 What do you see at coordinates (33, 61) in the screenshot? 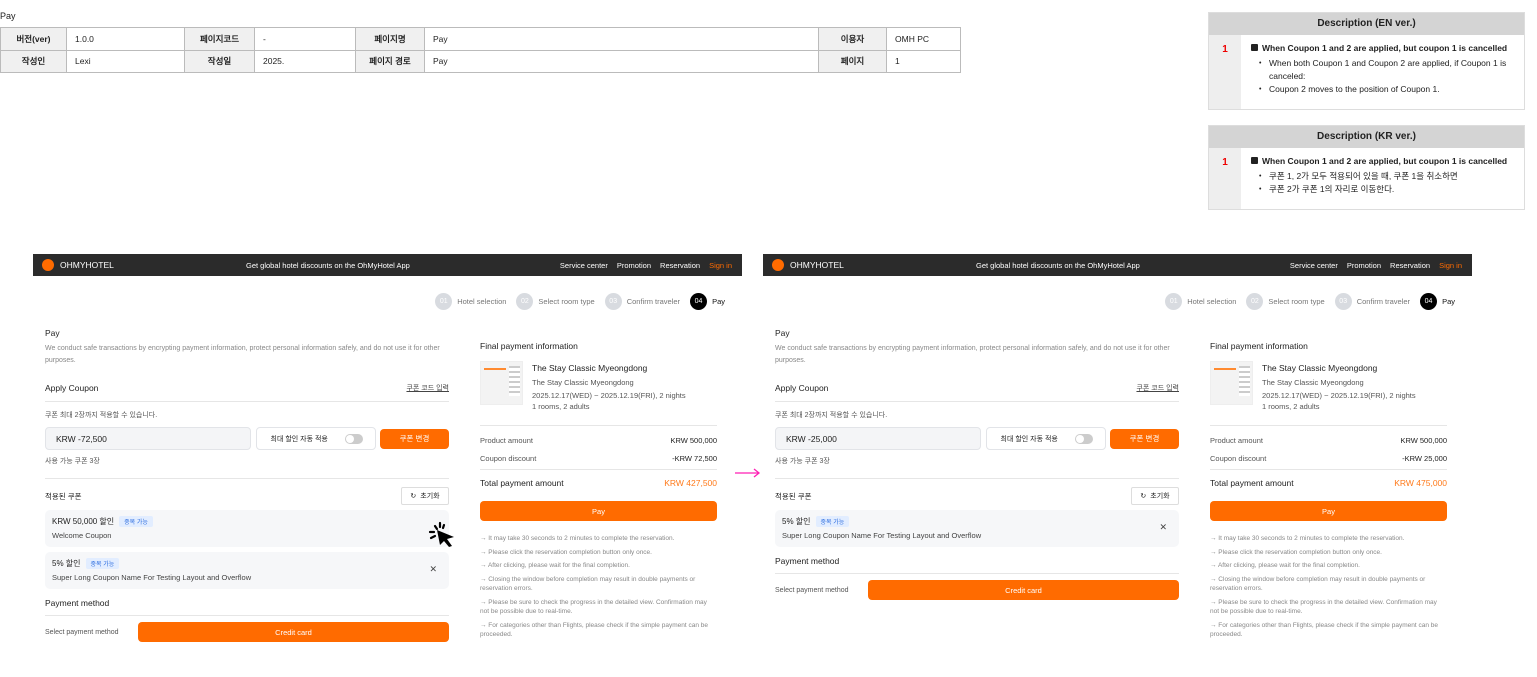
I see `meta-label: 작성인` at bounding box center [33, 61].